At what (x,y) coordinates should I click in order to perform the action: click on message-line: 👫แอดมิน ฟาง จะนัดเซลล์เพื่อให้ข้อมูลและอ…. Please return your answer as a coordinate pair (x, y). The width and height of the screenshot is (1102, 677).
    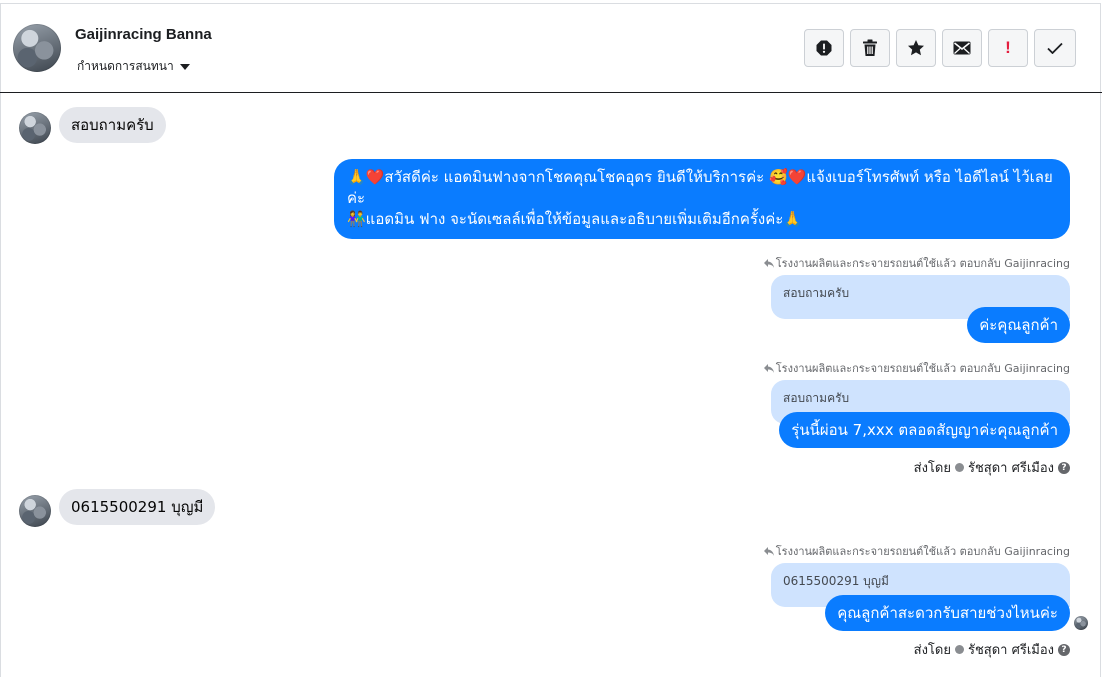
    Looking at the image, I should click on (574, 219).